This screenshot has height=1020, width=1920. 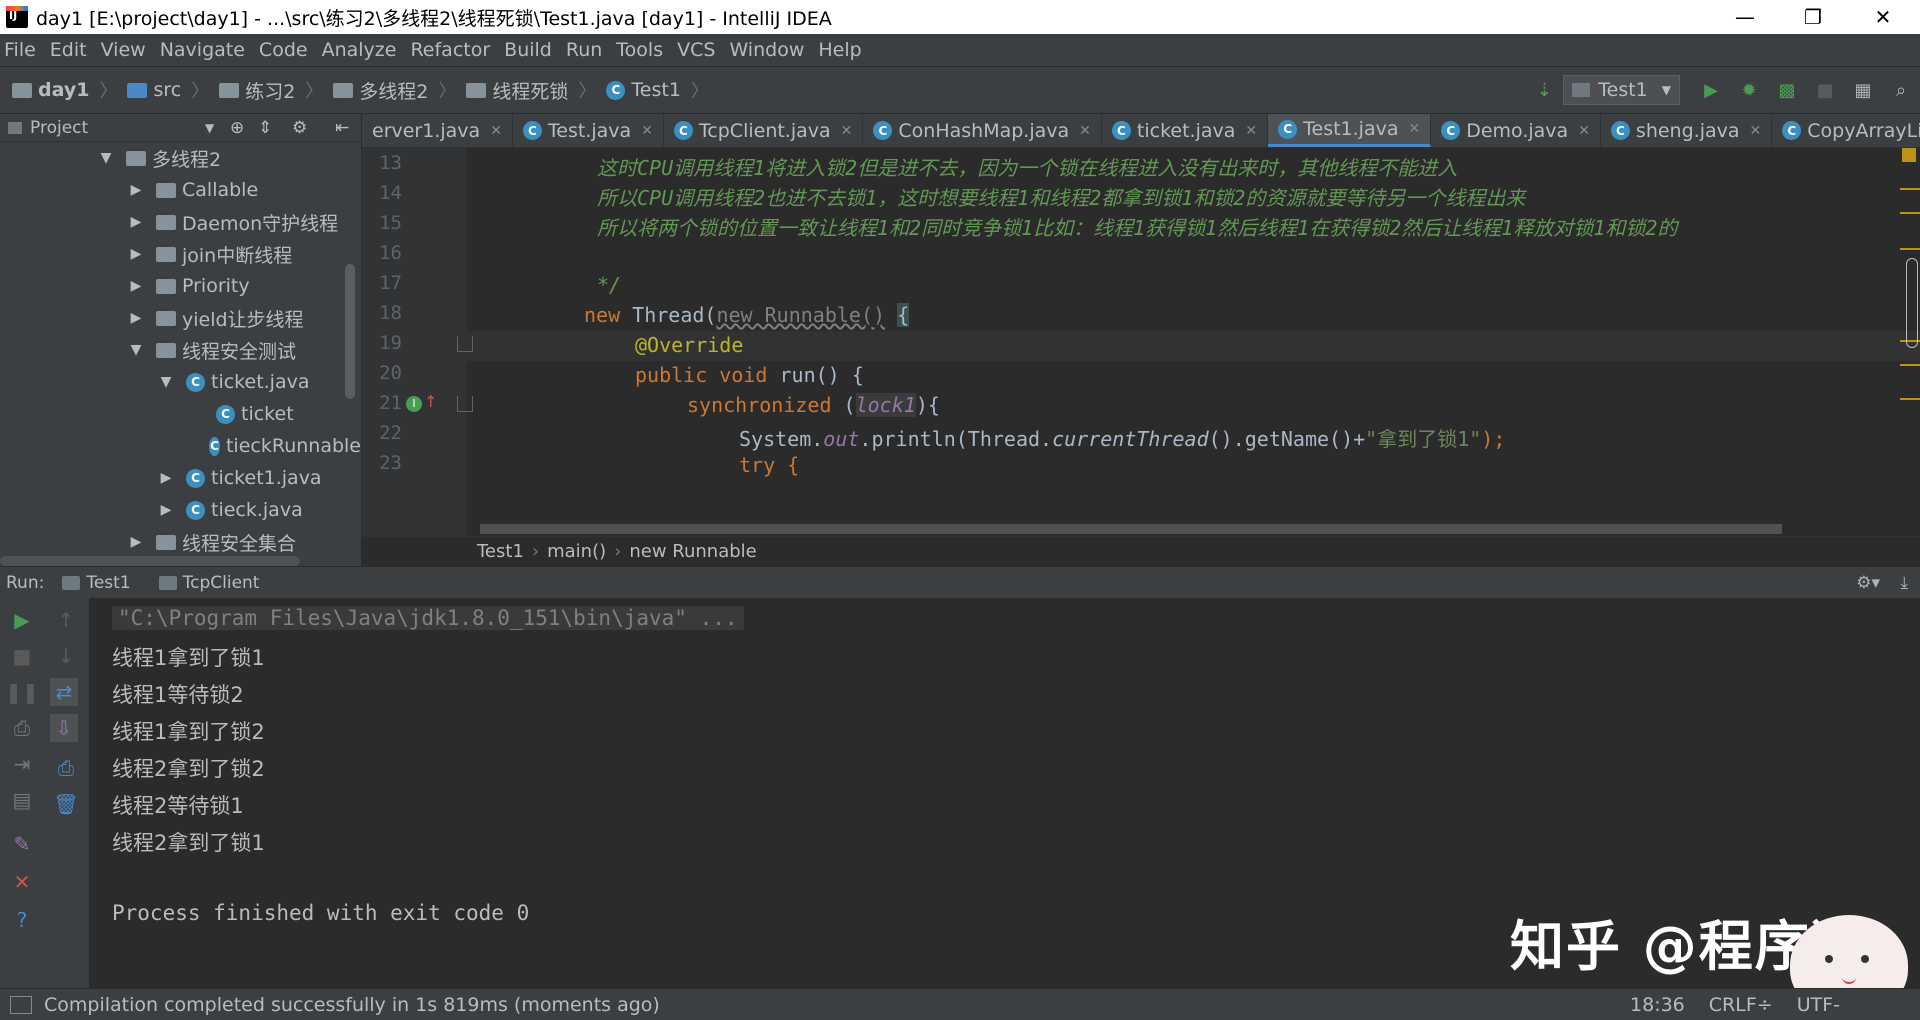 What do you see at coordinates (180, 158) in the screenshot?
I see `tree-item: ▼ 多线程2` at bounding box center [180, 158].